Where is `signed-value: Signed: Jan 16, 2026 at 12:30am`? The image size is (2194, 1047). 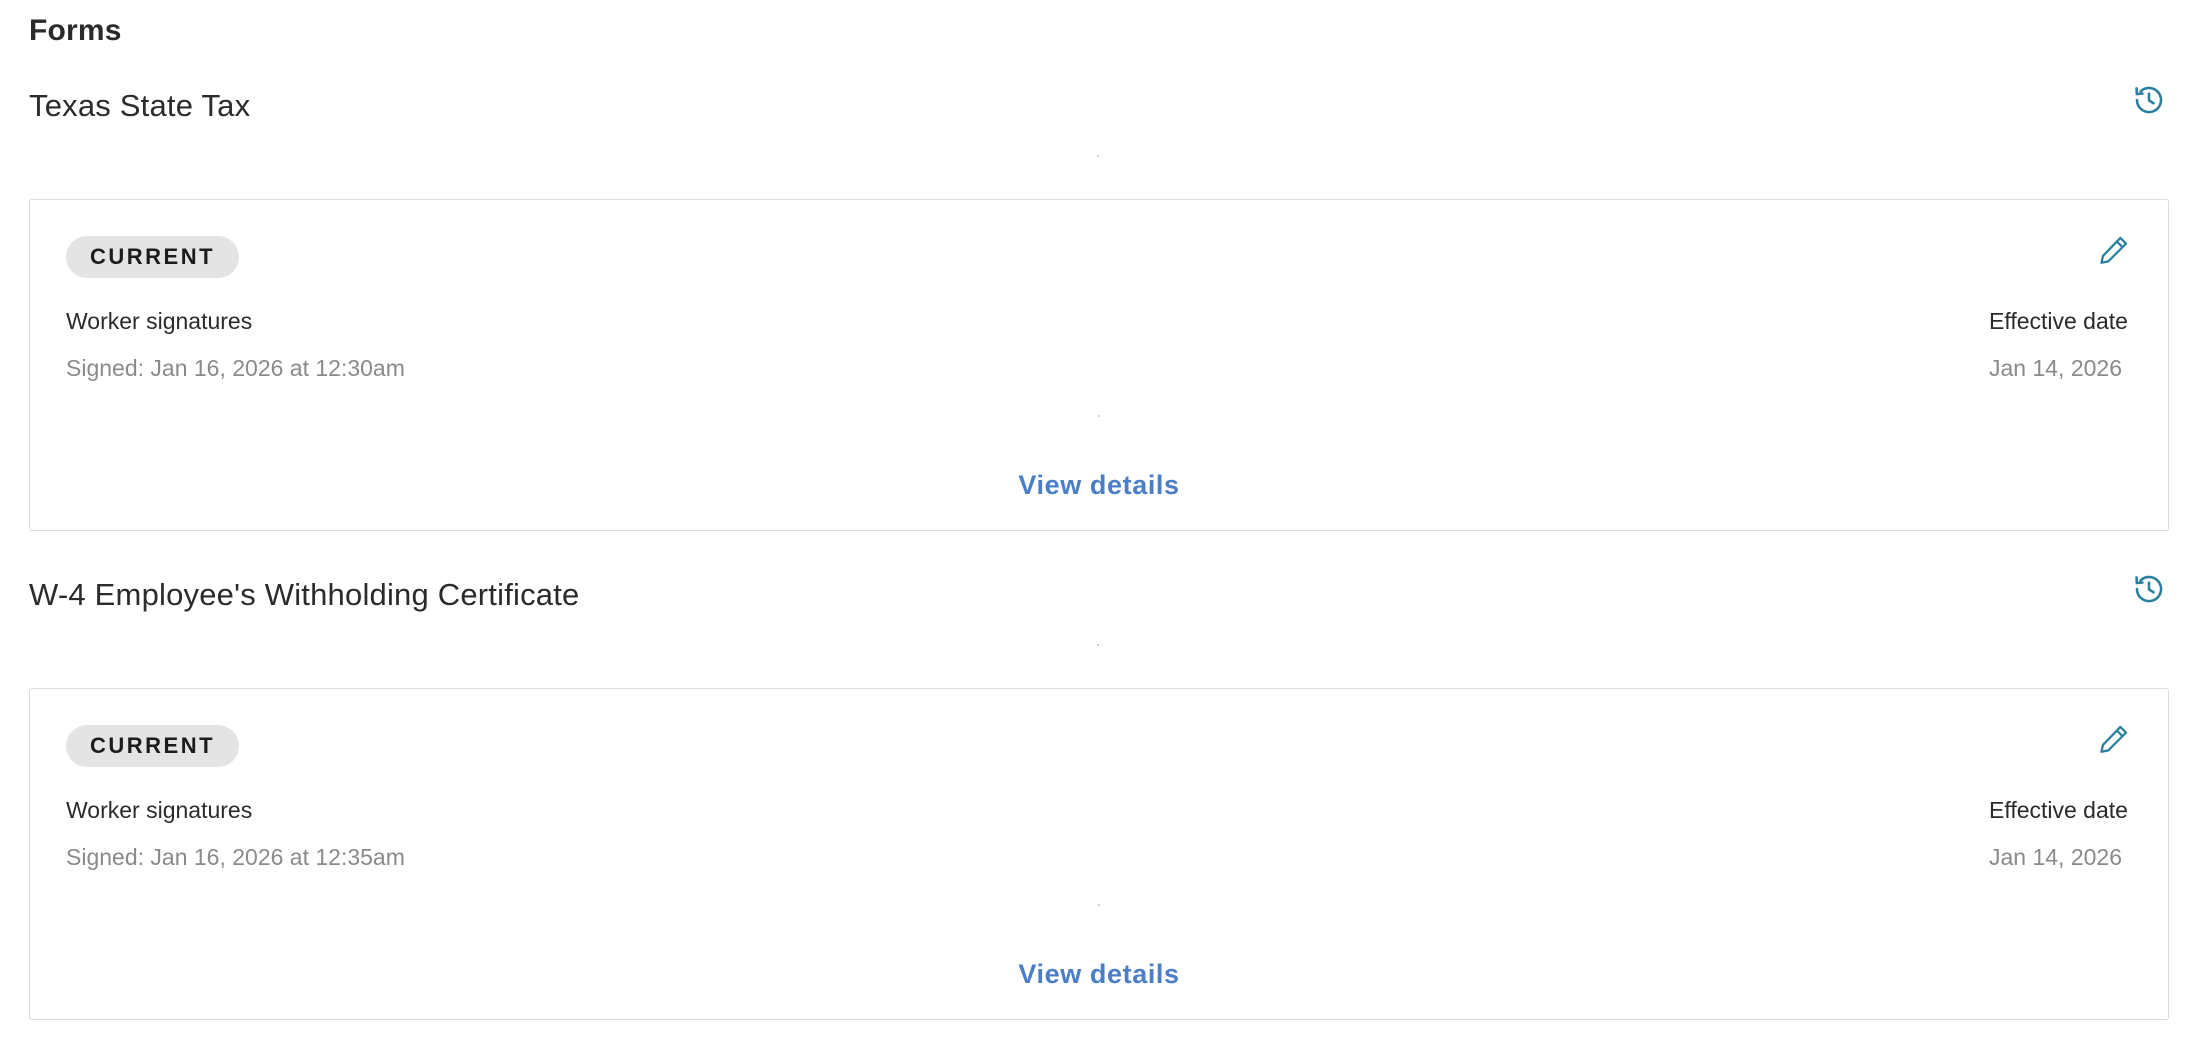
signed-value: Signed: Jan 16, 2026 at 12:30am is located at coordinates (235, 368).